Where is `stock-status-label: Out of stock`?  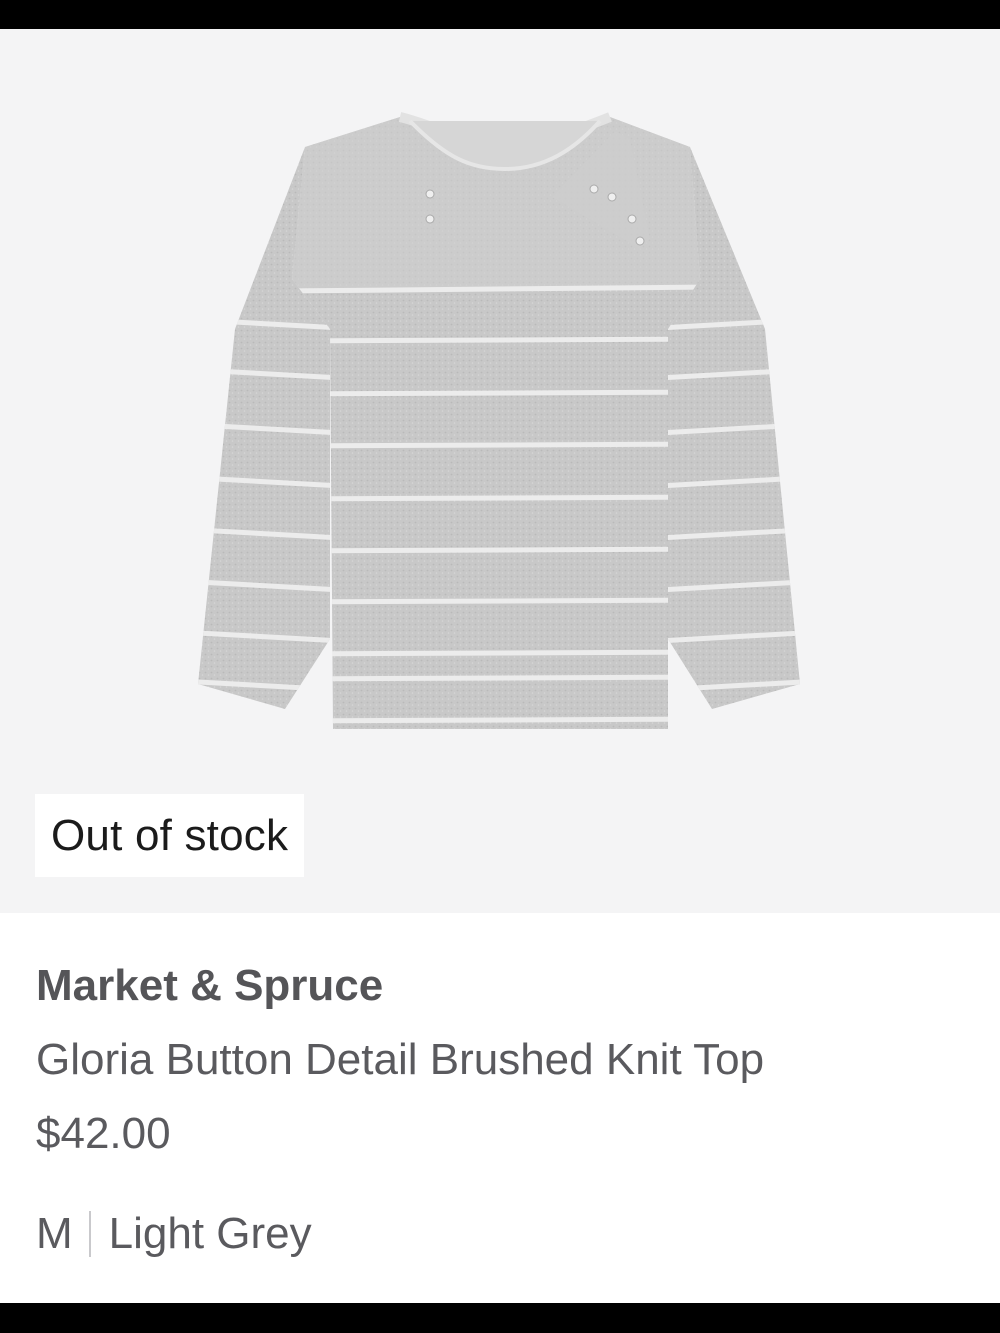 stock-status-label: Out of stock is located at coordinates (170, 835).